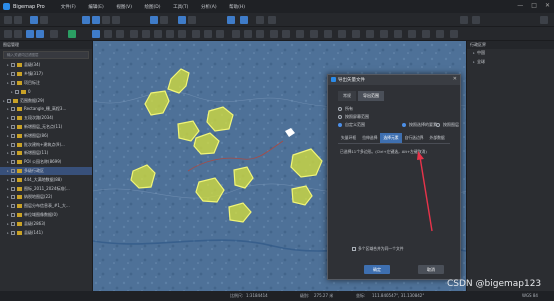 The height and width of the screenshot is (301, 554). I want to click on layer-item: ▸ POI 公园名称(8699), so click(46, 162).